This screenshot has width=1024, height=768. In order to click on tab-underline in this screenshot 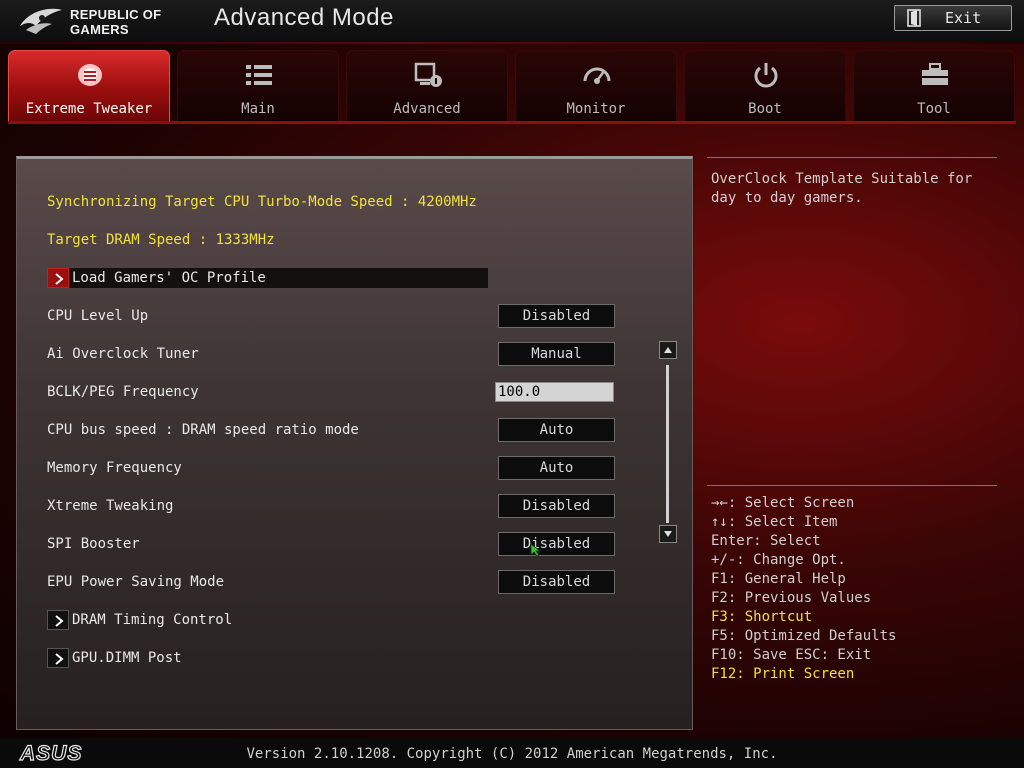, I will do `click(512, 122)`.